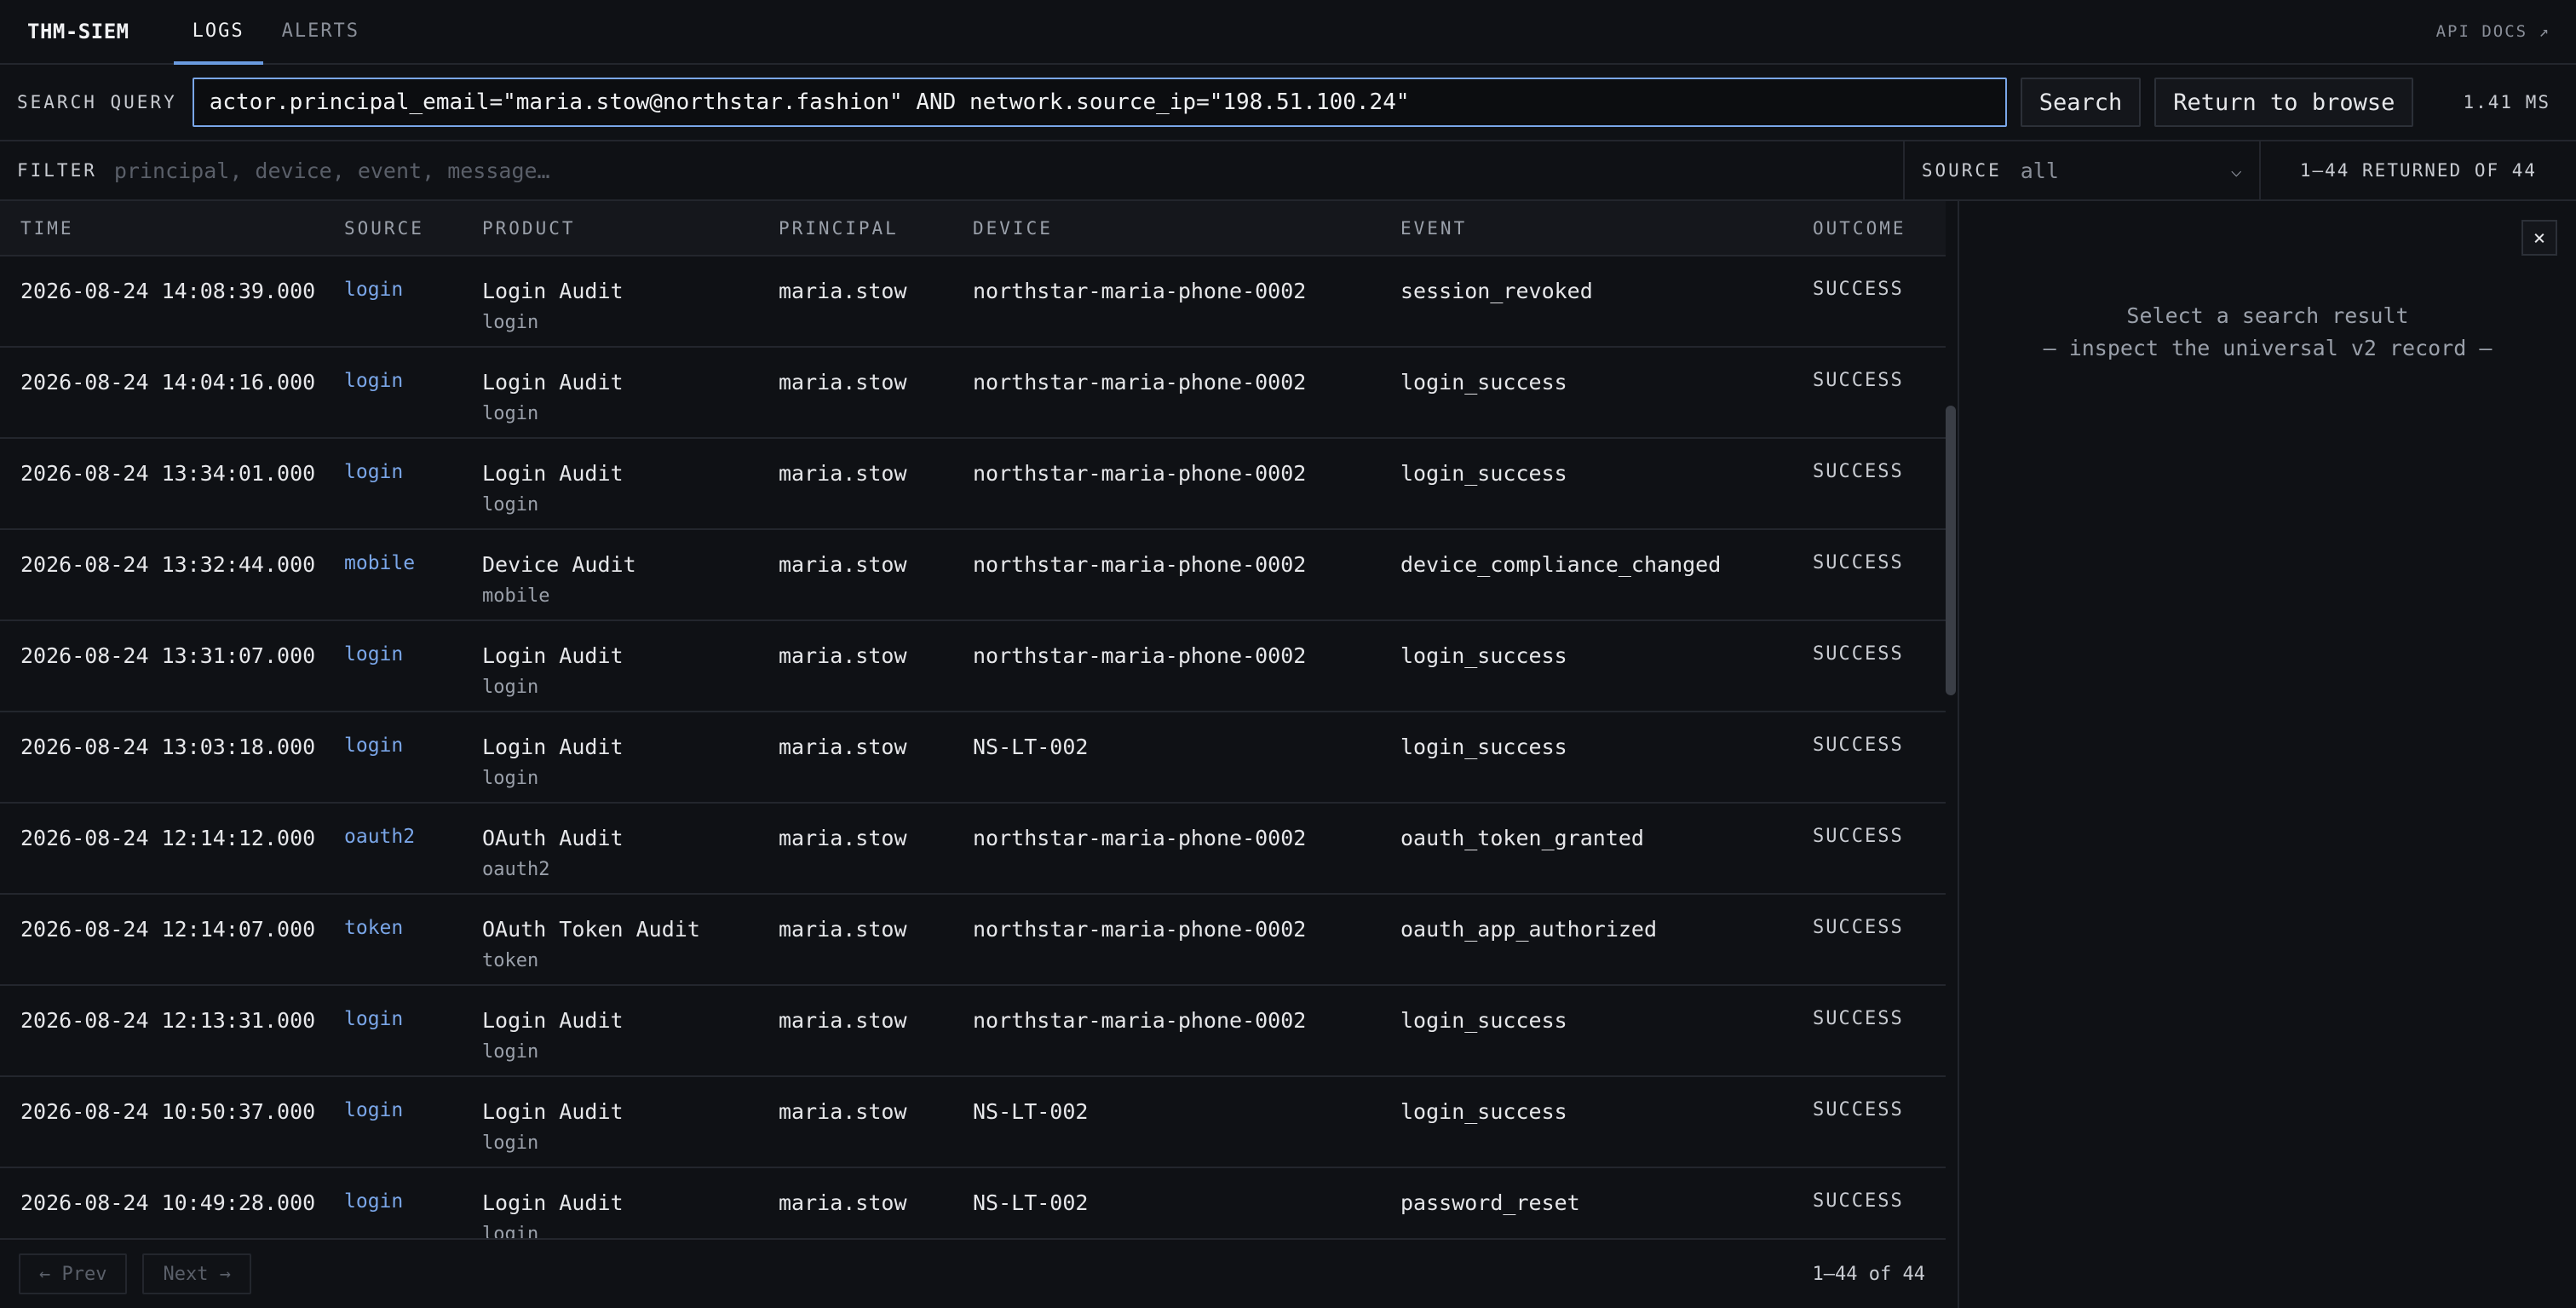 The width and height of the screenshot is (2576, 1308). Describe the element at coordinates (2268, 316) in the screenshot. I see `empty-title: Select a search result` at that location.